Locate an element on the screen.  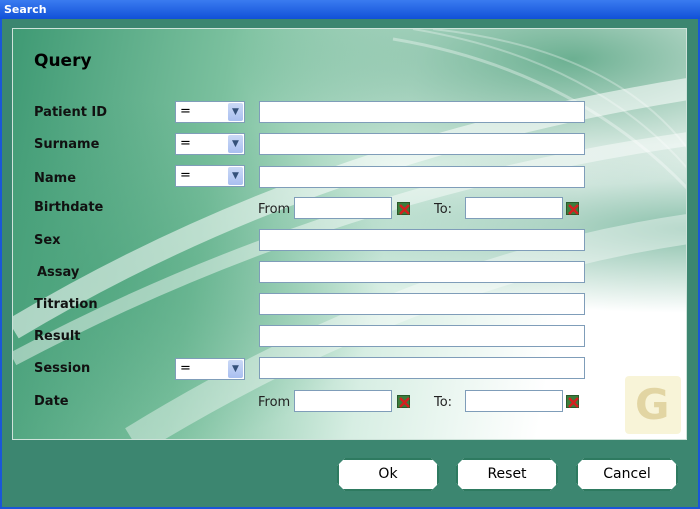
patient-id-operator-select: = ▼ is located at coordinates (210, 112).